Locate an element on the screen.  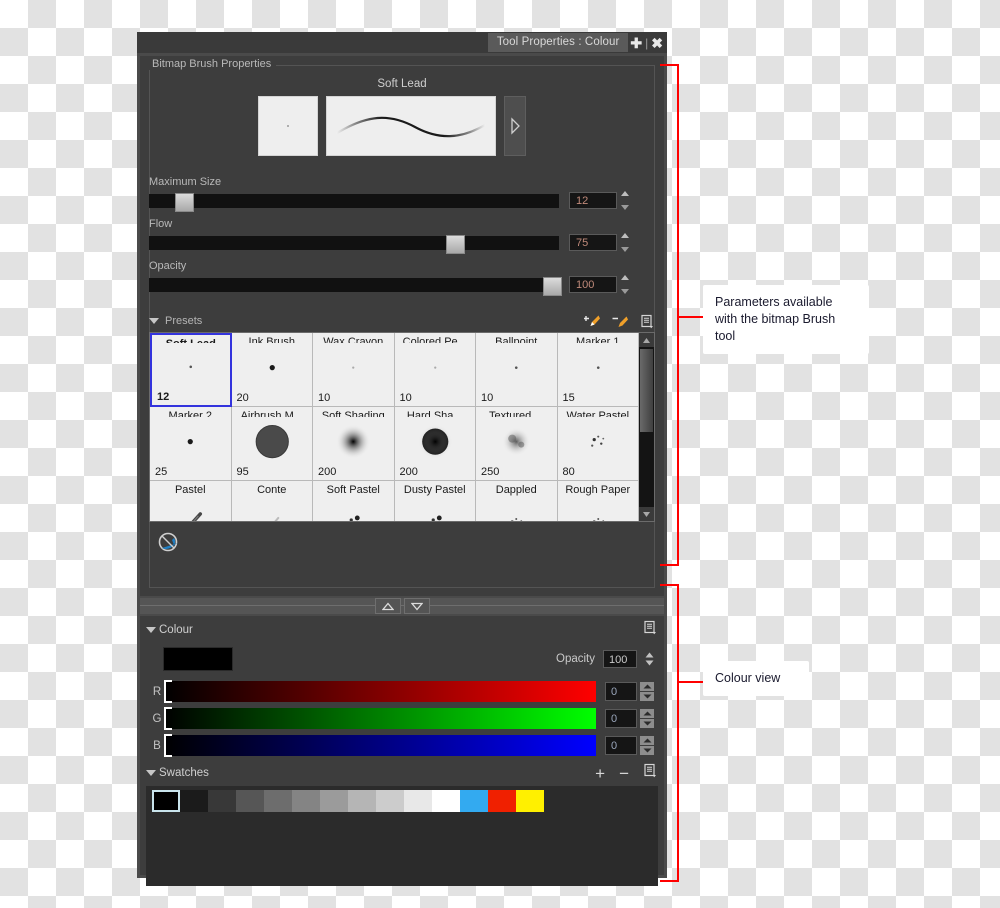
channel-slider-g is located at coordinates (380, 718).